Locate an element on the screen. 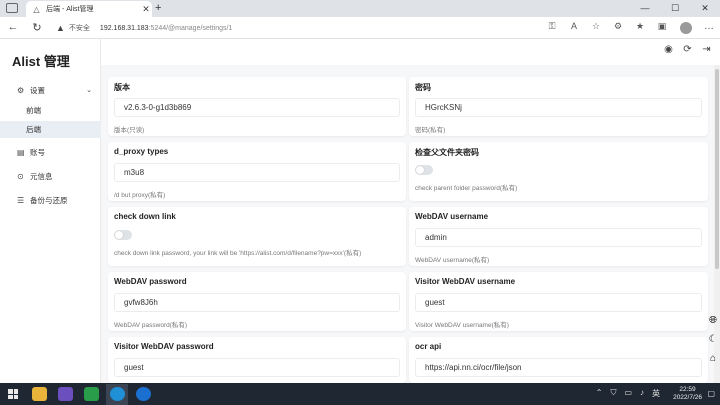 The height and width of the screenshot is (405, 720). setting-label: ocr api is located at coordinates (428, 346).